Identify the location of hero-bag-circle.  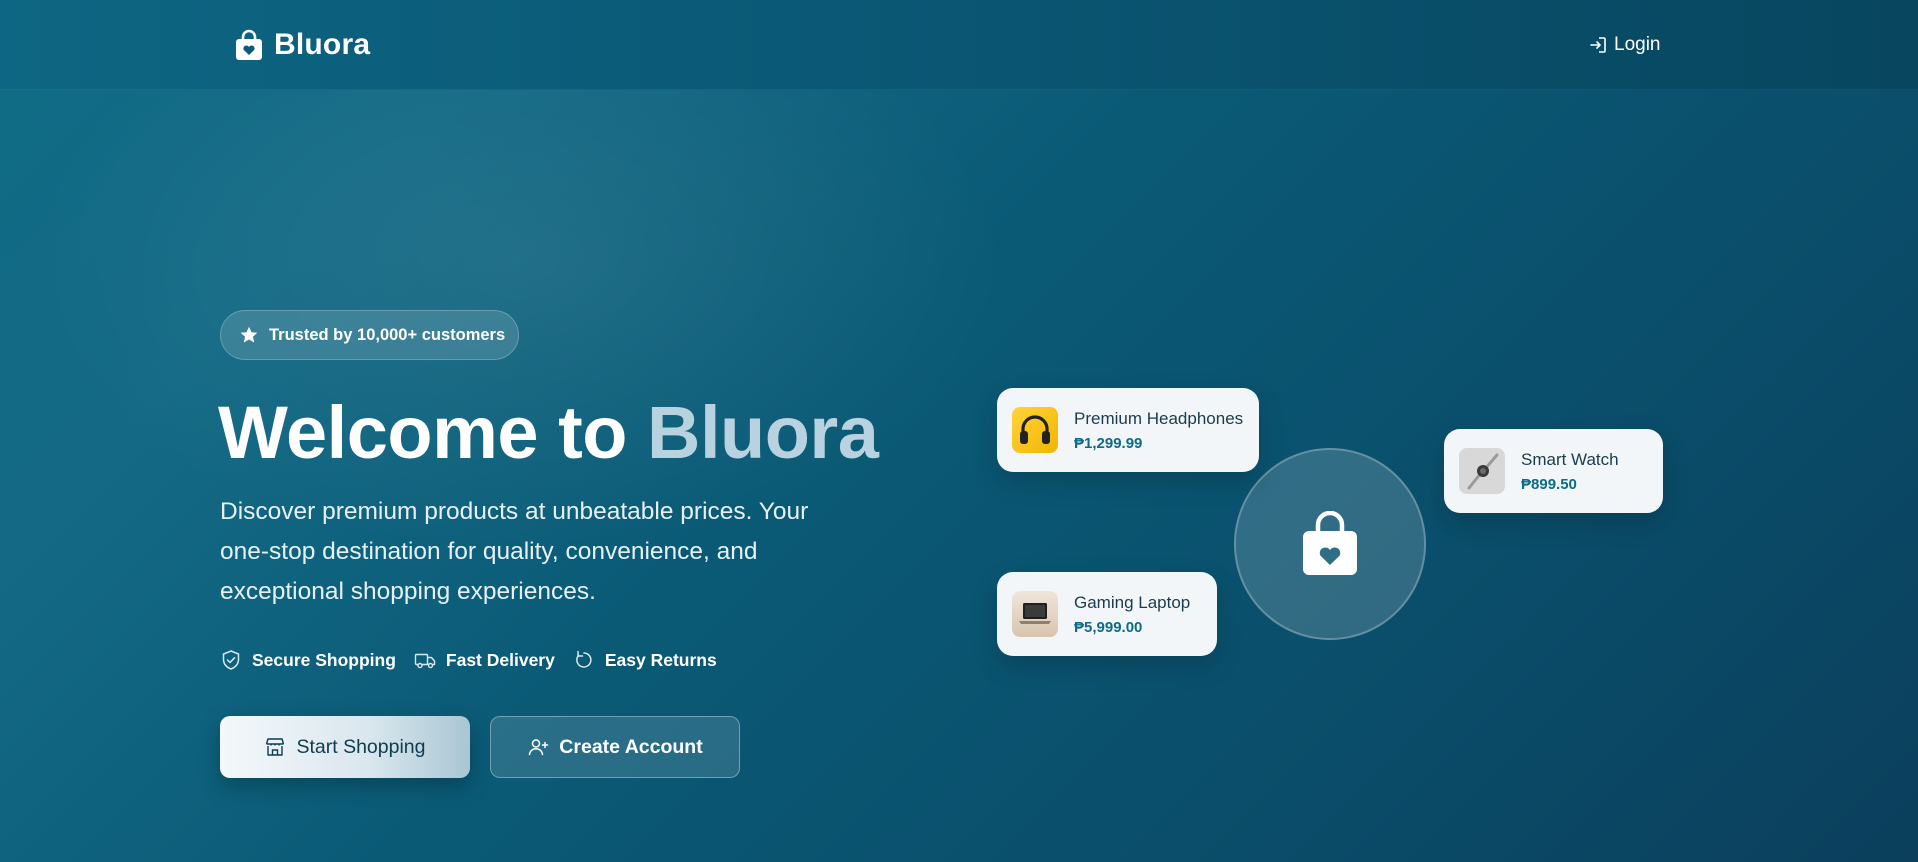
(1330, 544).